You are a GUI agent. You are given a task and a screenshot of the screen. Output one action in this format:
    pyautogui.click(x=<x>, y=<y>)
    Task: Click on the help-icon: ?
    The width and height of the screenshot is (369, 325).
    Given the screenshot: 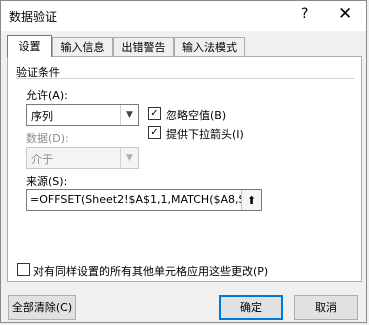 What is the action you would take?
    pyautogui.click(x=304, y=14)
    